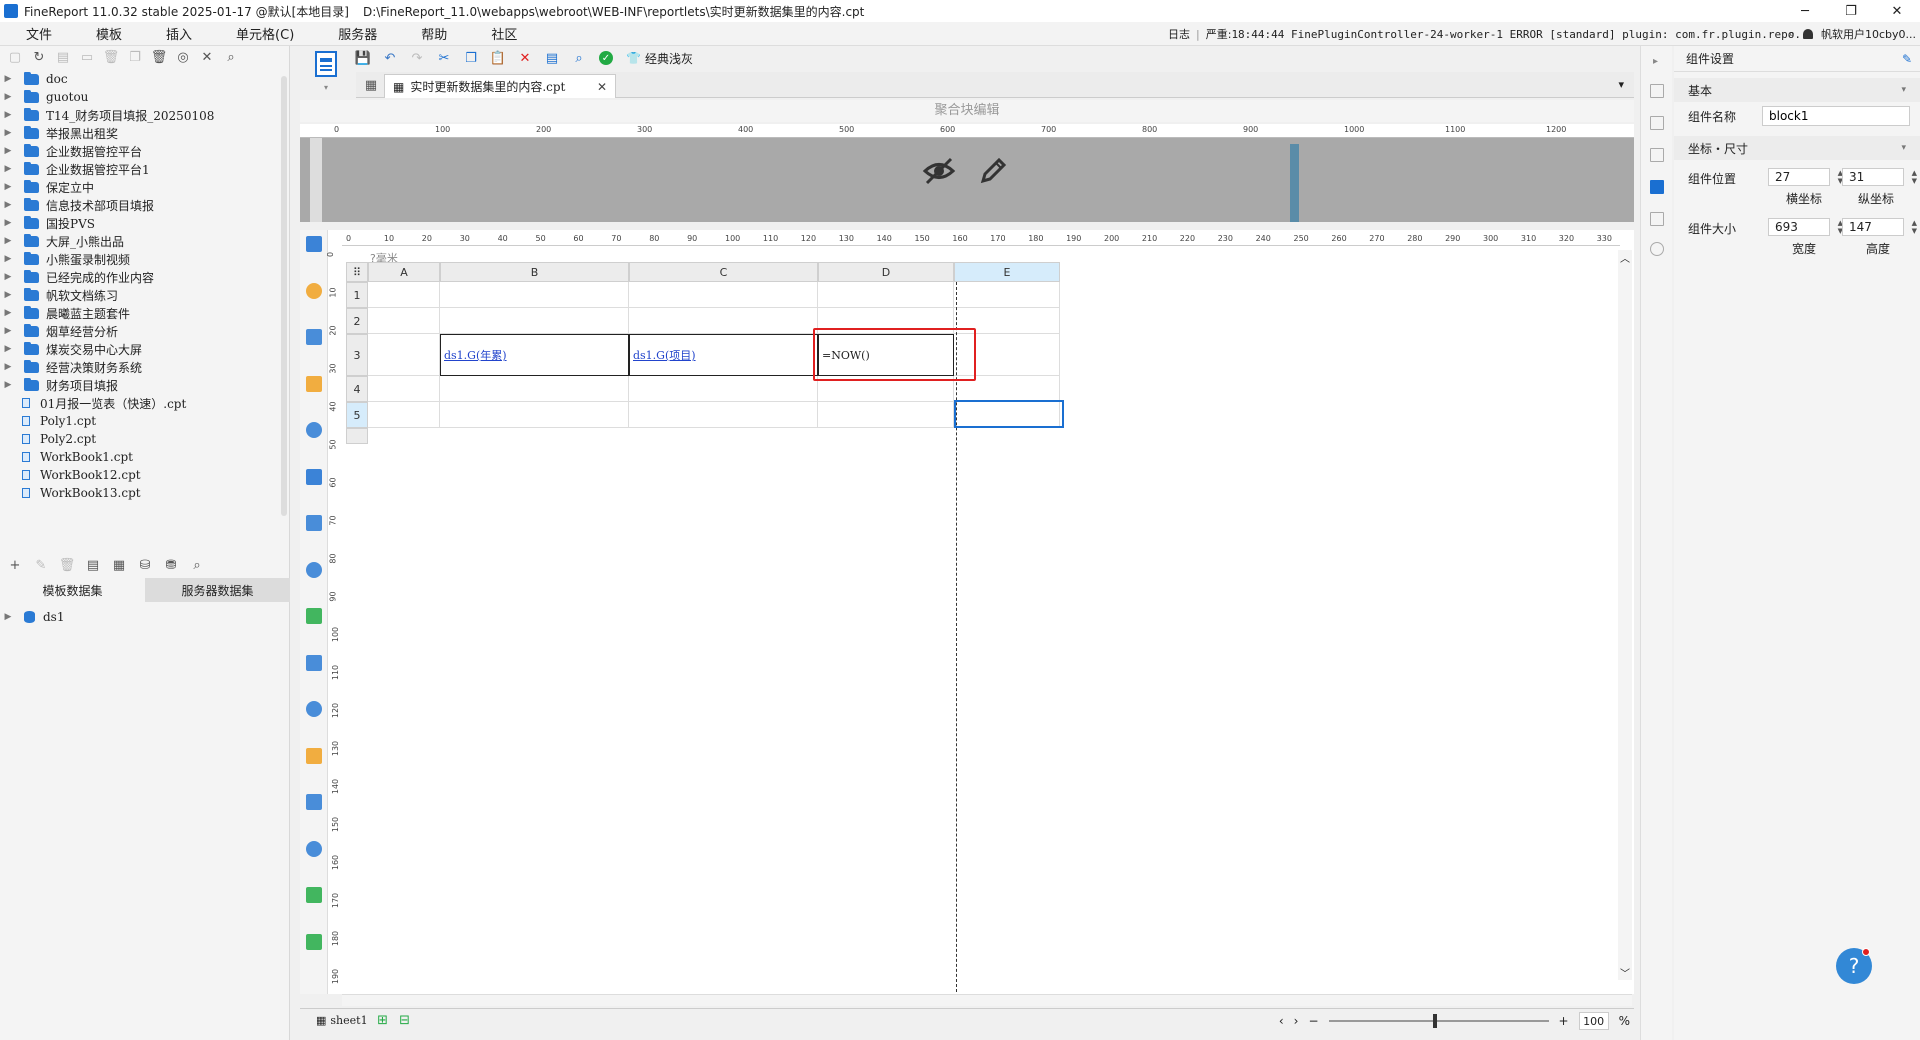  I want to click on tree-file-item: WorkBook1.cpt, so click(141, 457).